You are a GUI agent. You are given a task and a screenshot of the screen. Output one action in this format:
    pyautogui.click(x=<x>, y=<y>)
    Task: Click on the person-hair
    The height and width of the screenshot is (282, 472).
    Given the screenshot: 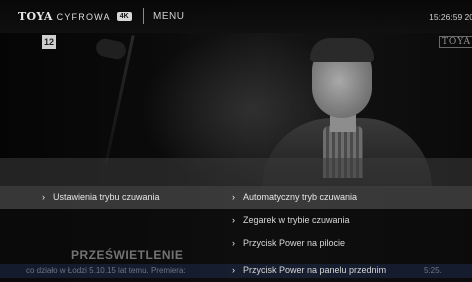 What is the action you would take?
    pyautogui.click(x=342, y=50)
    